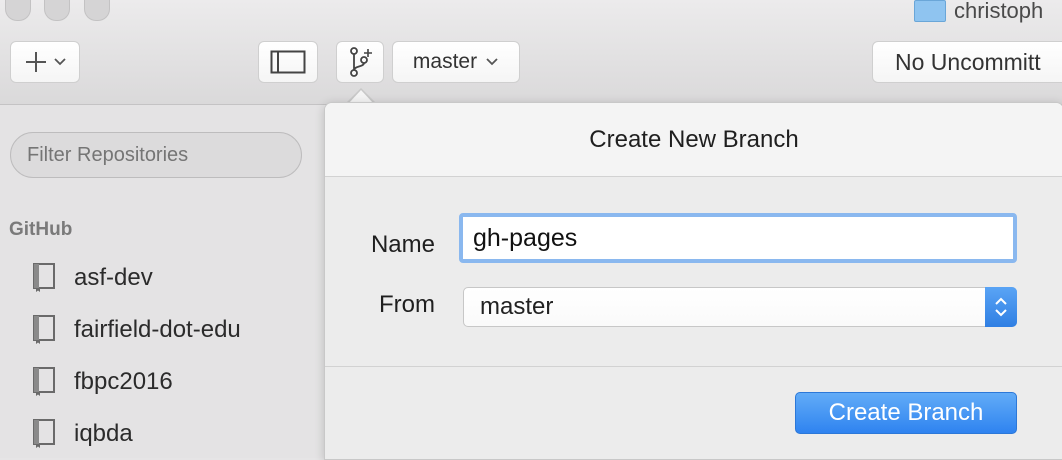 The width and height of the screenshot is (1062, 460). I want to click on minimize-window-button, so click(57, 10).